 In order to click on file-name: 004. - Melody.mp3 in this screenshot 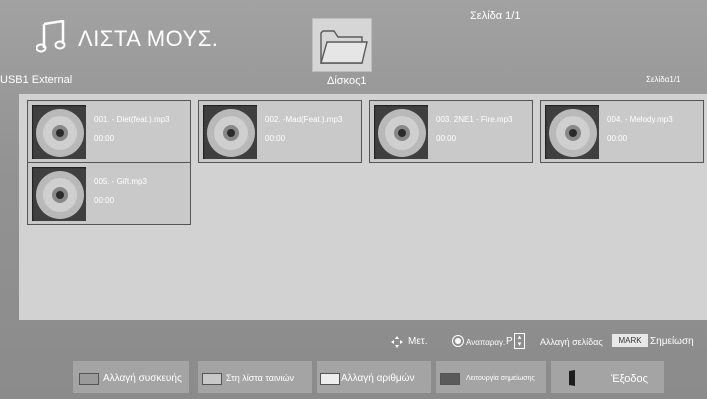, I will do `click(640, 119)`.